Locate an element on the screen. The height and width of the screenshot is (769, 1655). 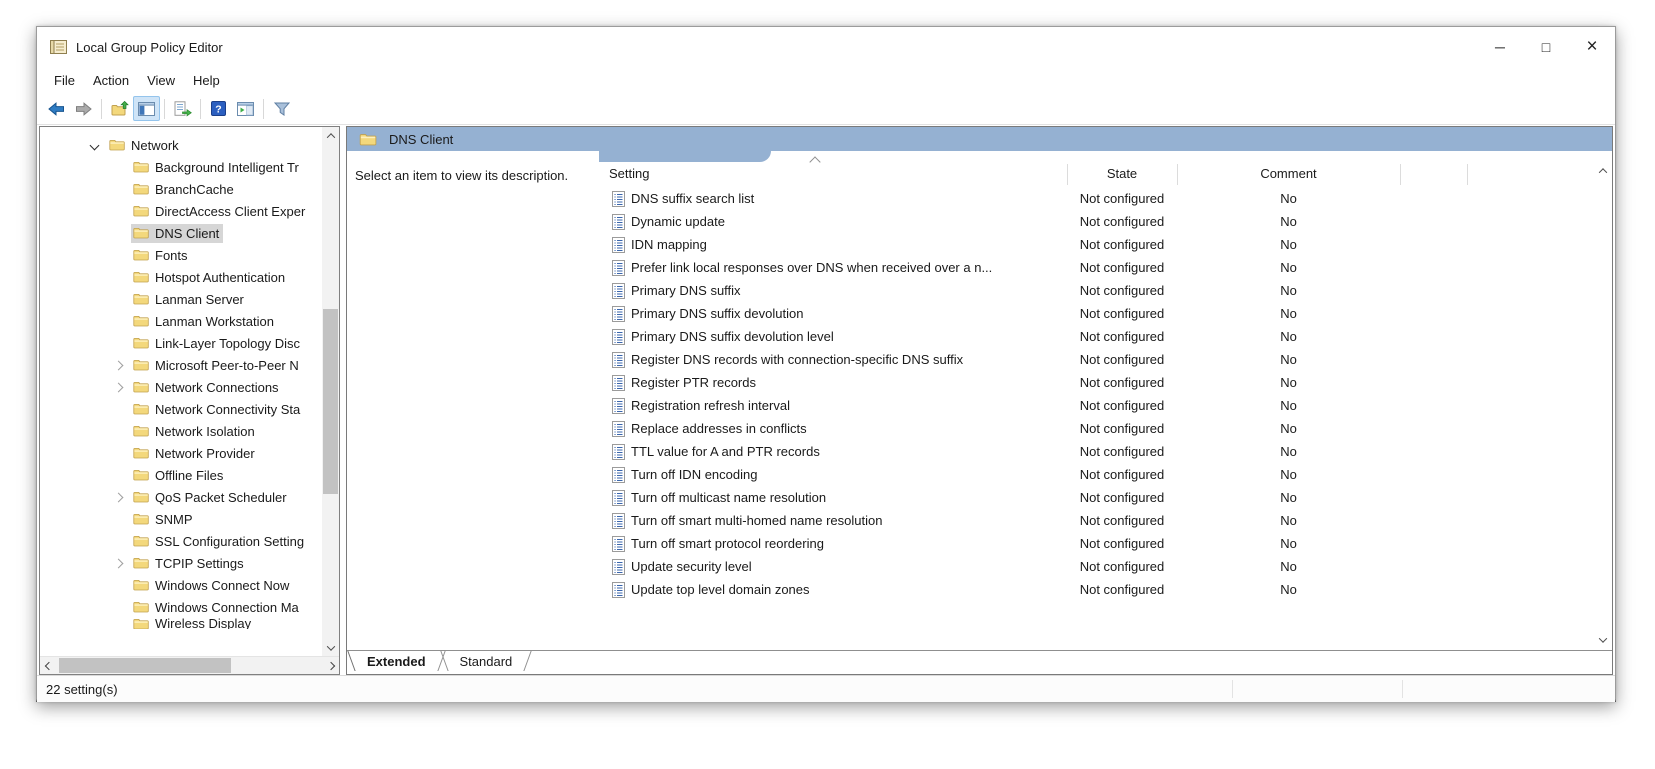
minimize-button: ─ is located at coordinates (1500, 47).